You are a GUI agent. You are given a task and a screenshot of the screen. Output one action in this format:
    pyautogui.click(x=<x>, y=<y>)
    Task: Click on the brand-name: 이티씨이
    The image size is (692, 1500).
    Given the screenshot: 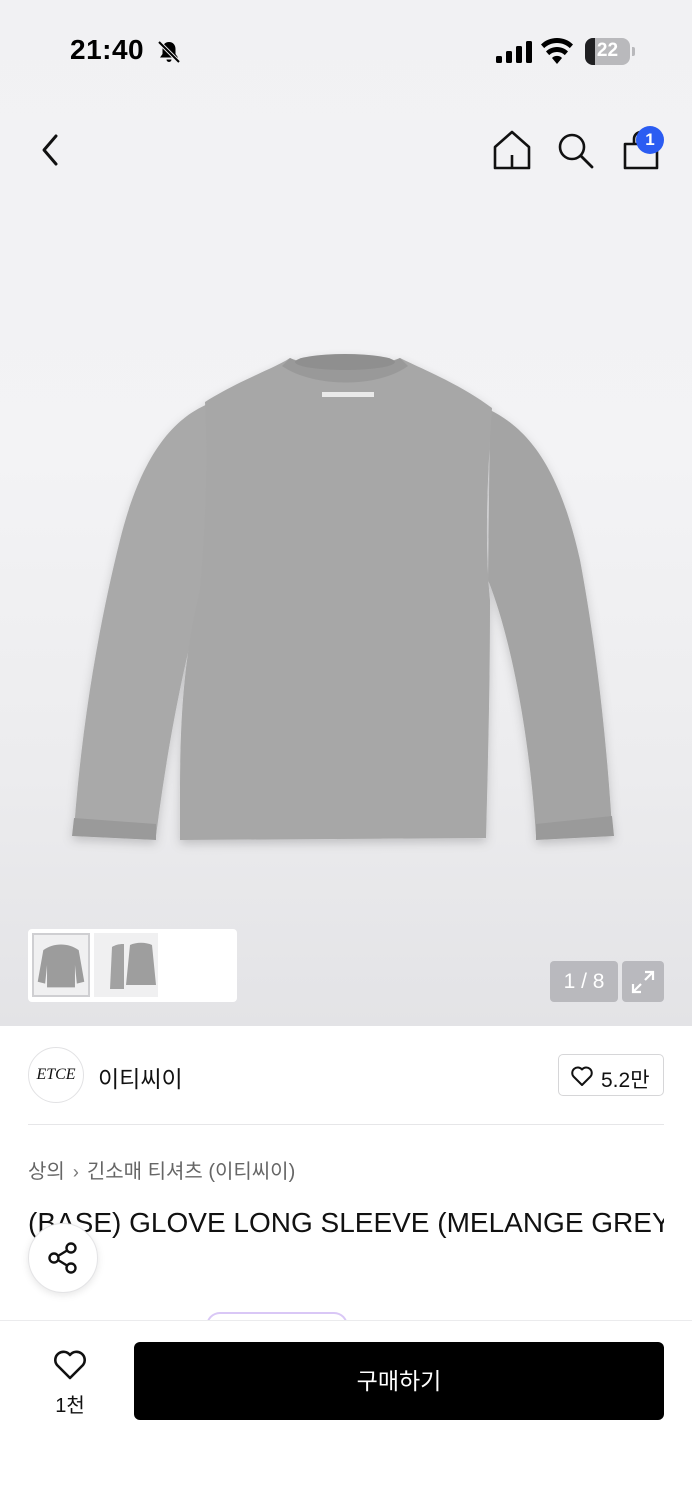 What is the action you would take?
    pyautogui.click(x=140, y=1077)
    